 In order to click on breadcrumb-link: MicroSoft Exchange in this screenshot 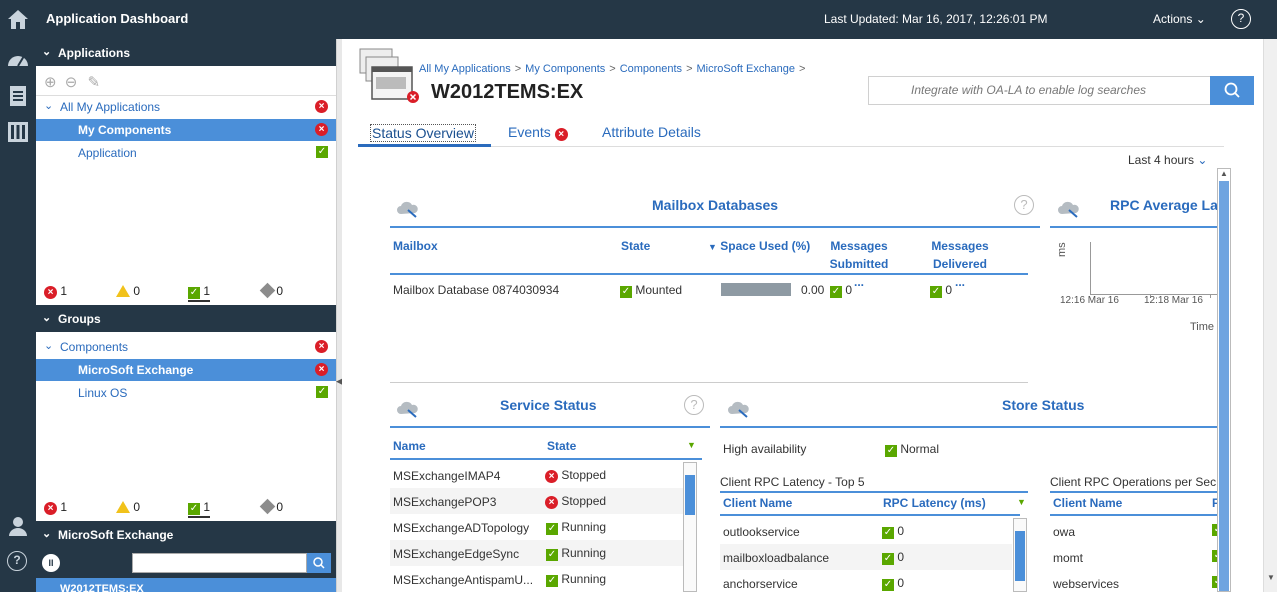, I will do `click(746, 69)`.